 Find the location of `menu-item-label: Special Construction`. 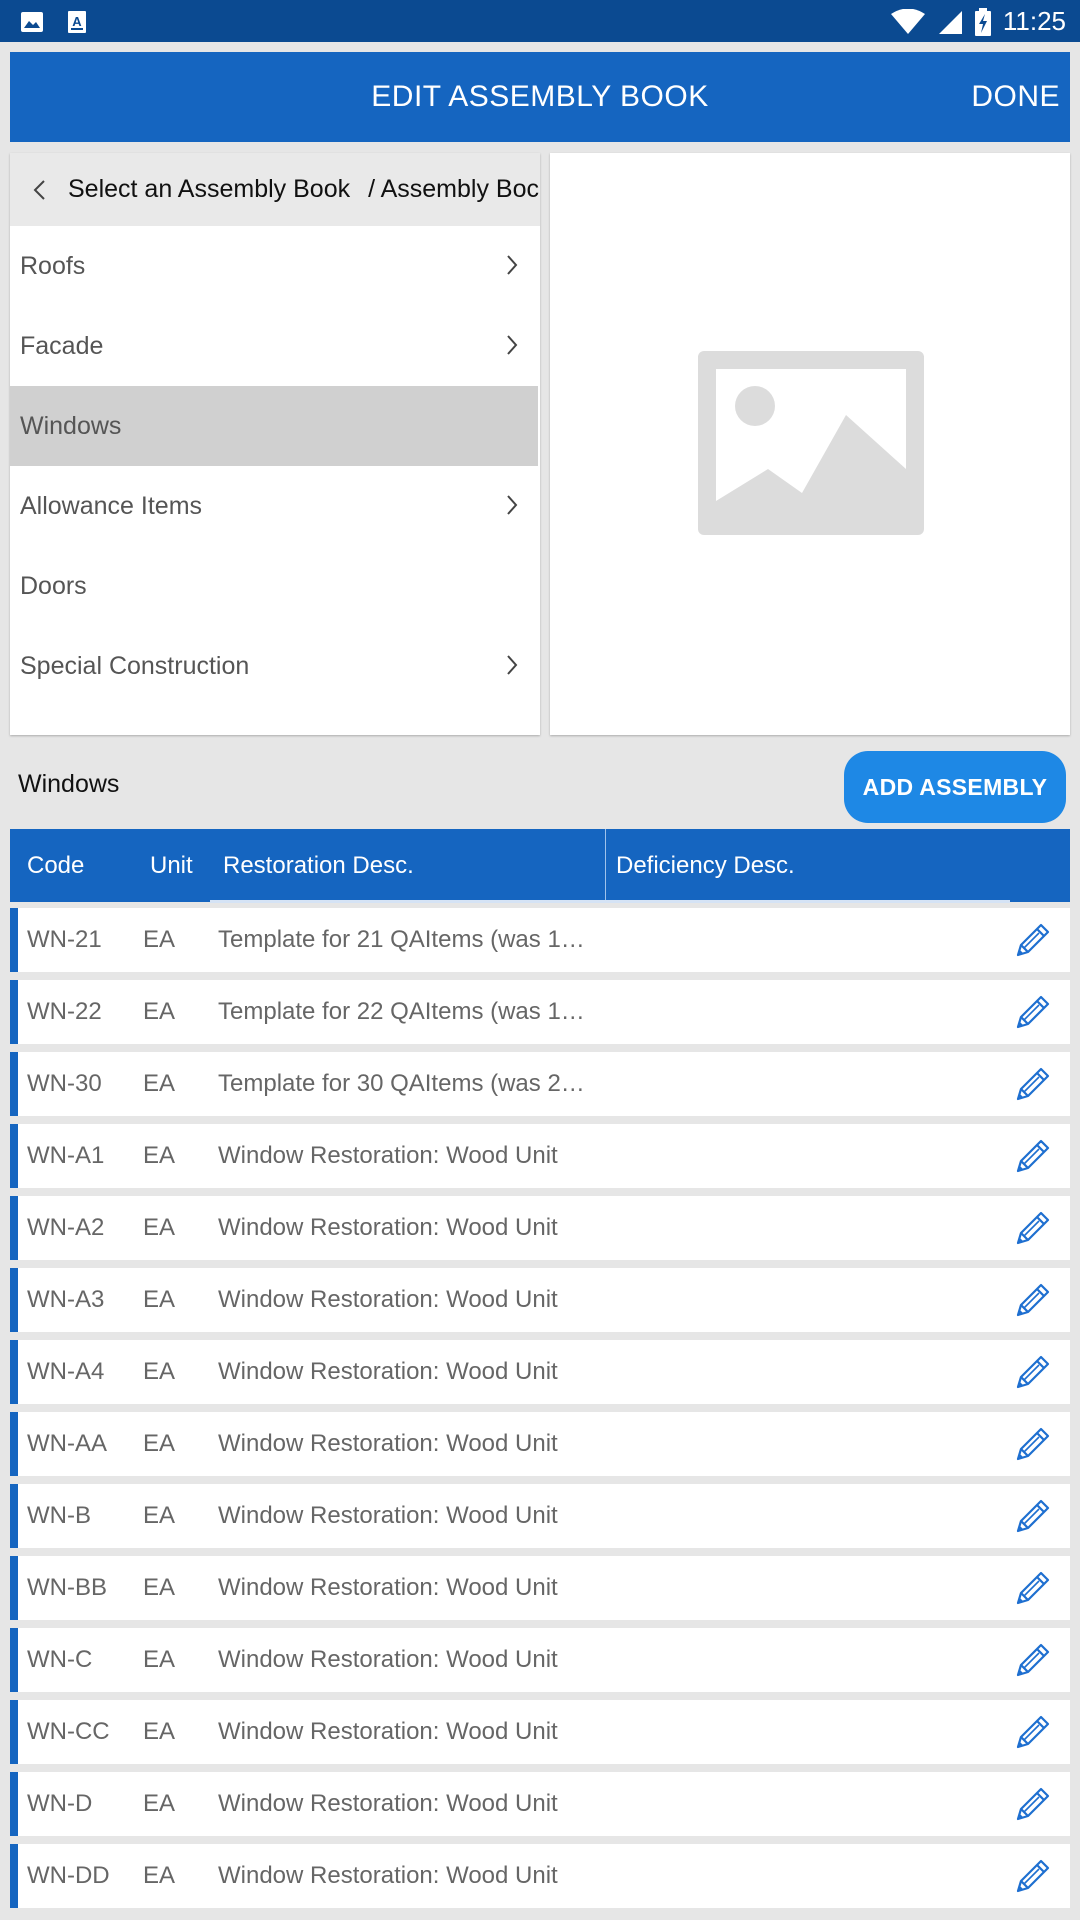

menu-item-label: Special Construction is located at coordinates (135, 665).